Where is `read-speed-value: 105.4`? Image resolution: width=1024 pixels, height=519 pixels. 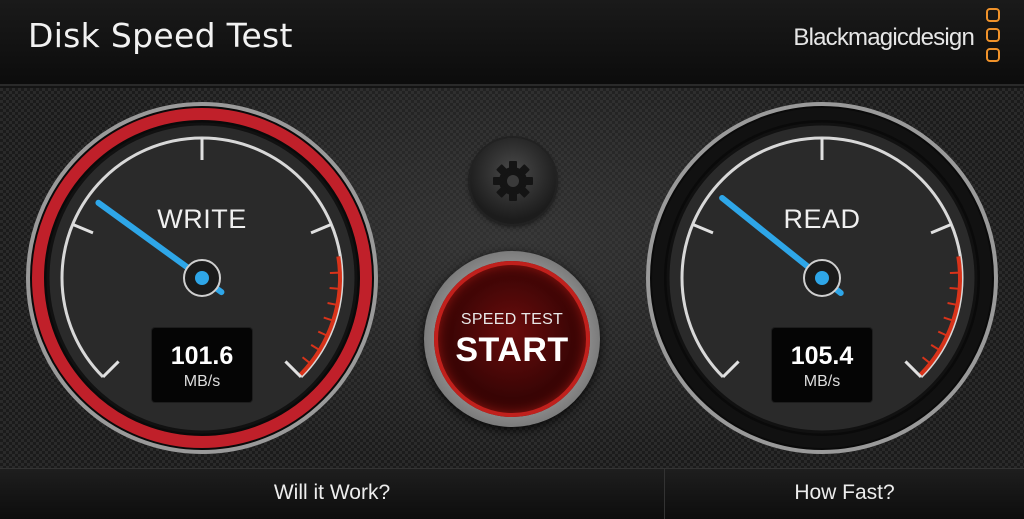
read-speed-value: 105.4 is located at coordinates (822, 356).